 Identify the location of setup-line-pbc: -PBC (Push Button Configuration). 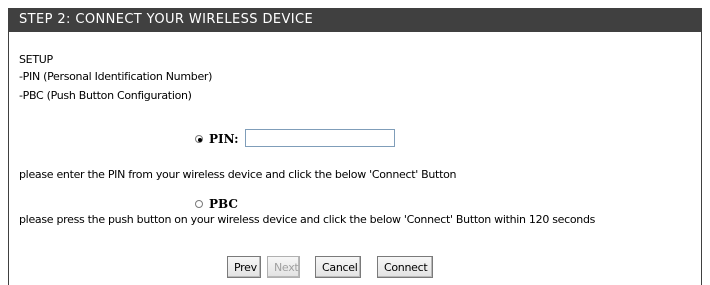
(105, 95).